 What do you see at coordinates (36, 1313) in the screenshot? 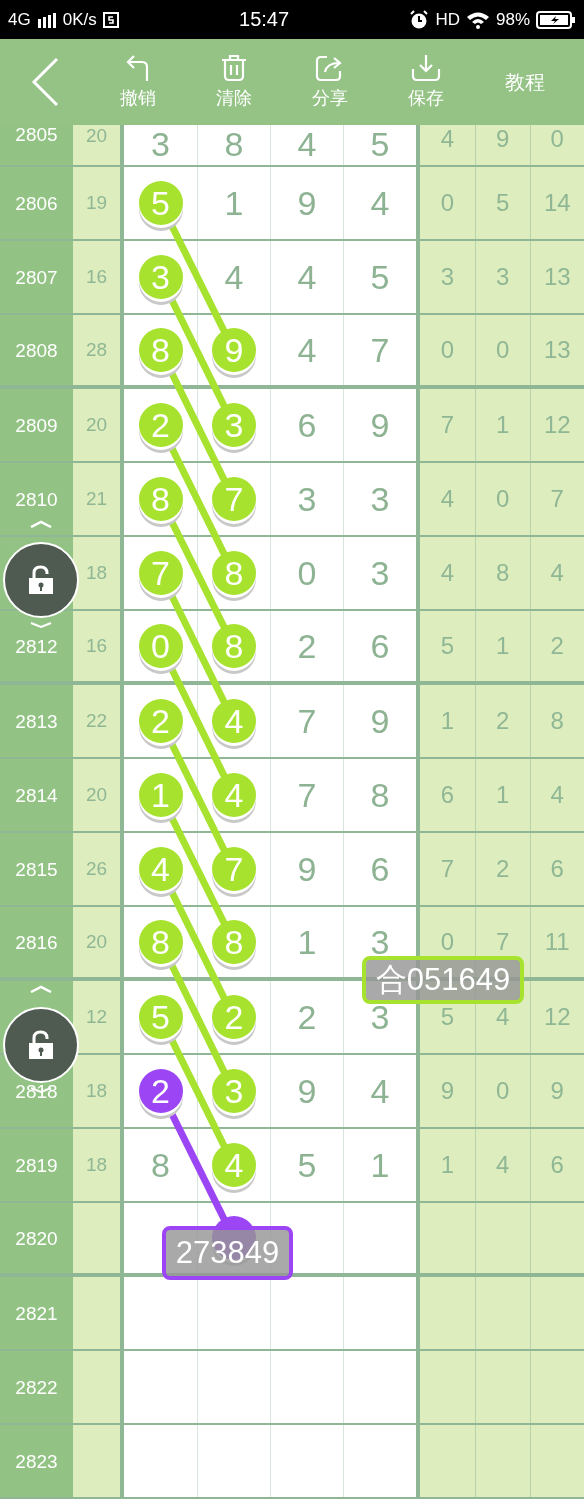
I see `issue-cell: 2821` at bounding box center [36, 1313].